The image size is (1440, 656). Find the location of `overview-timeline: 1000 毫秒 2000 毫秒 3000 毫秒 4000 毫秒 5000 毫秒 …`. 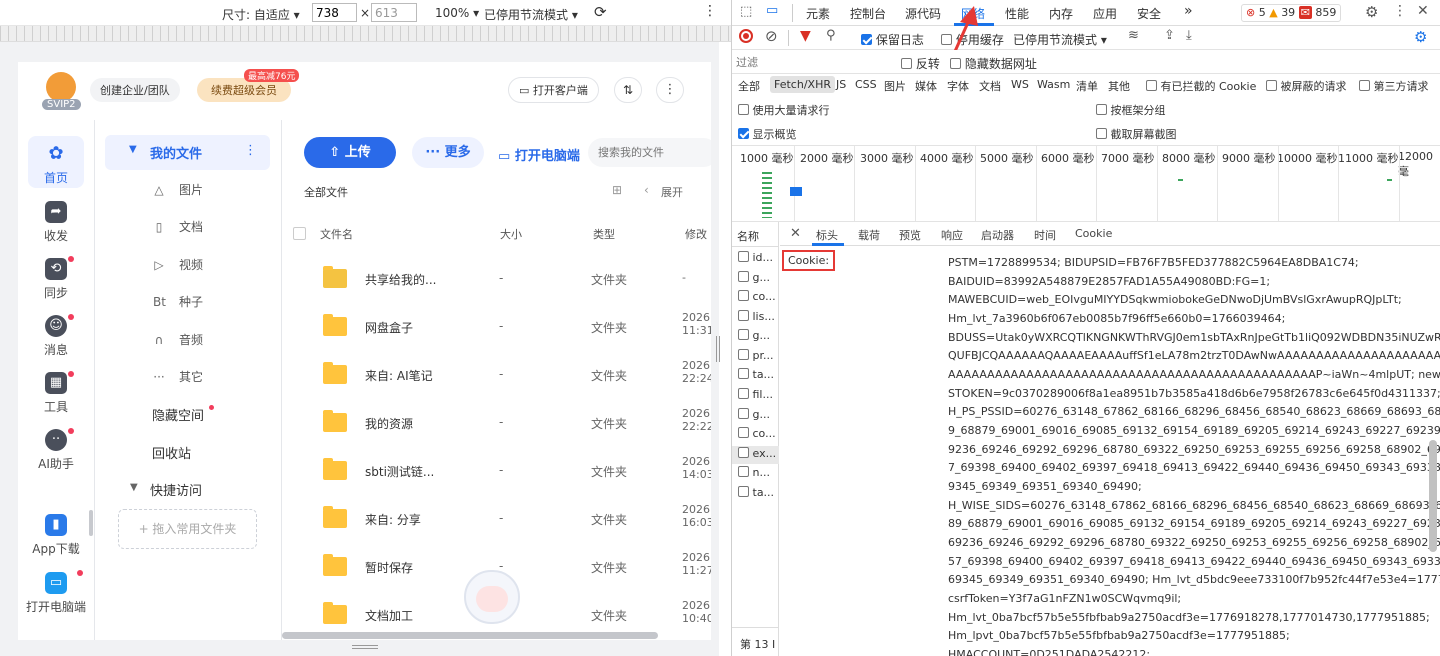

overview-timeline: 1000 毫秒 2000 毫秒 3000 毫秒 4000 毫秒 5000 毫秒 … is located at coordinates (1086, 184).